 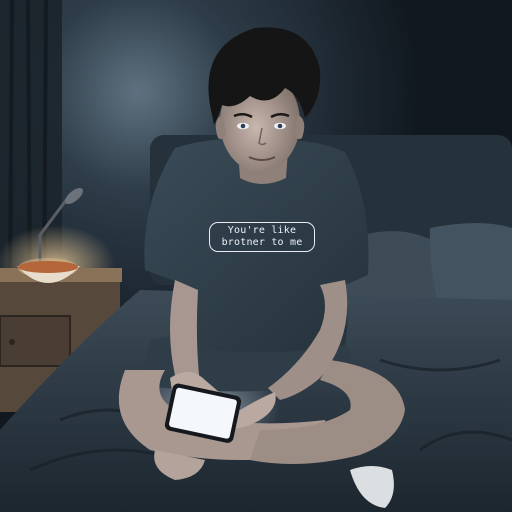 What do you see at coordinates (48, 267) in the screenshot?
I see `bowl-contents` at bounding box center [48, 267].